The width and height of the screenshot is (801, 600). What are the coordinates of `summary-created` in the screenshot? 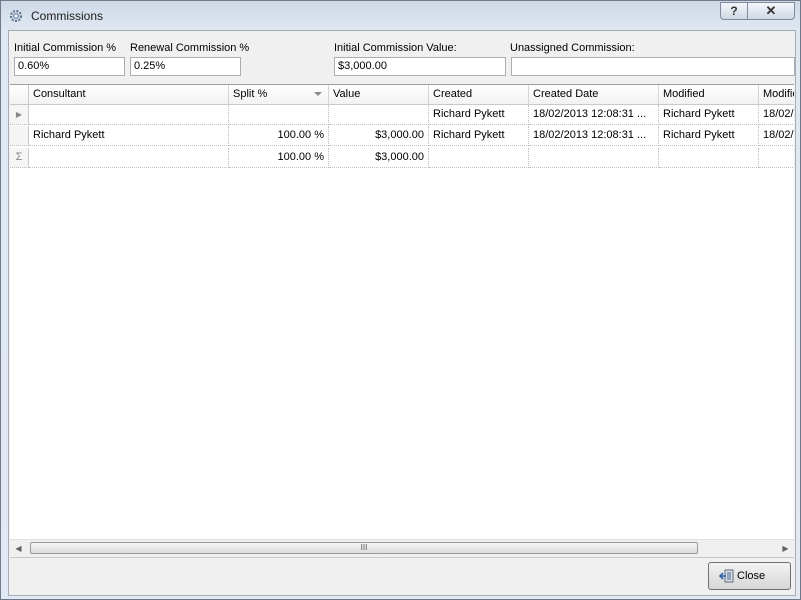 It's located at (479, 158).